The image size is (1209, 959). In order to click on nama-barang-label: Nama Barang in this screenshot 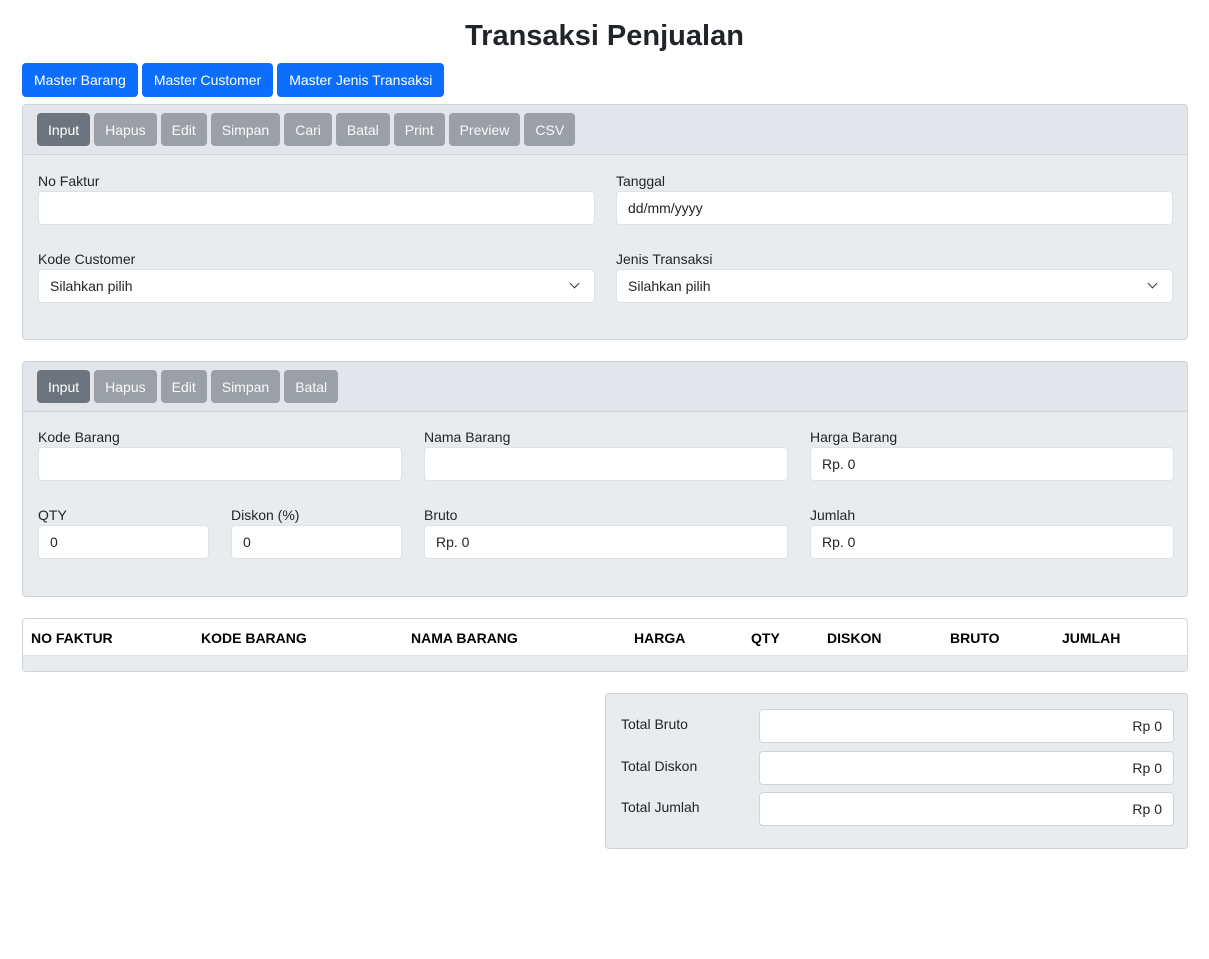, I will do `click(467, 437)`.